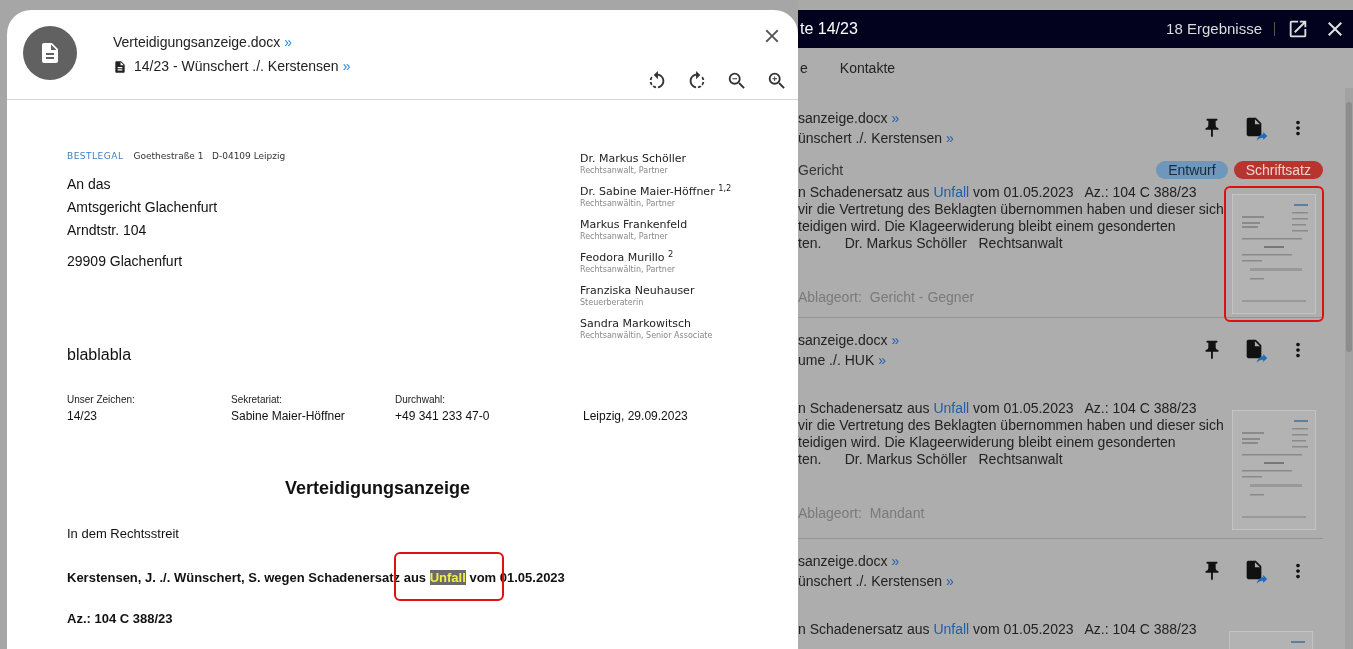 The width and height of the screenshot is (1353, 649). What do you see at coordinates (83, 416) in the screenshot?
I see `info-value: 14/23` at bounding box center [83, 416].